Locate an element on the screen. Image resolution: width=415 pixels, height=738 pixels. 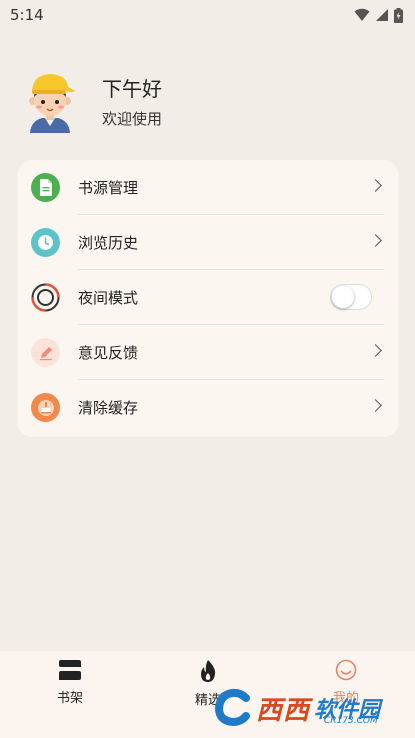
bookshelf-icon is located at coordinates (70, 670).